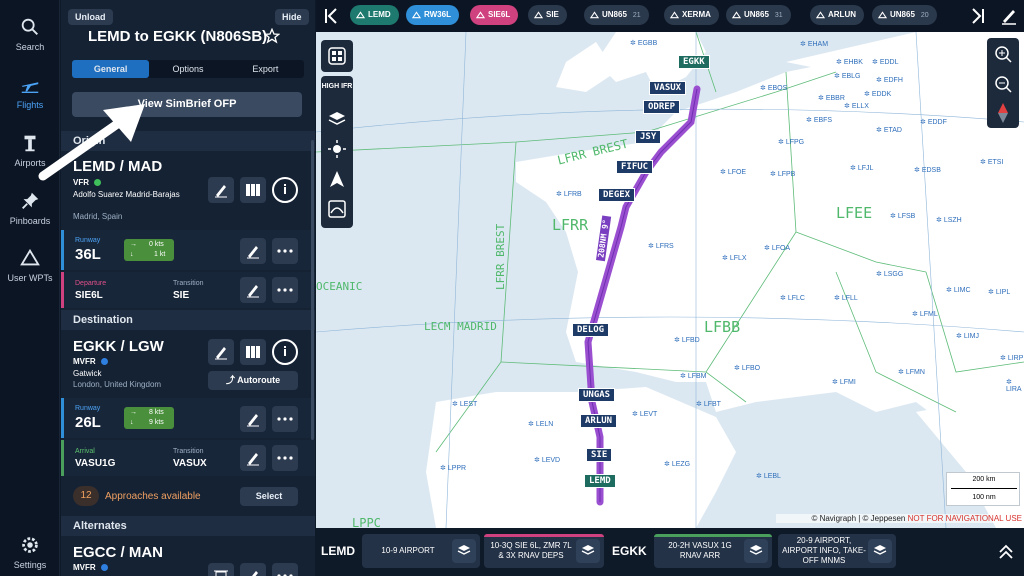  I want to click on bottom-dest-code: EGKK, so click(629, 551).